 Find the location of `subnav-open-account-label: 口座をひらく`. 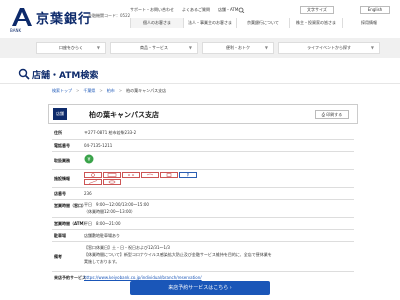

subnav-open-account-label: 口座をひらく is located at coordinates (71, 47).